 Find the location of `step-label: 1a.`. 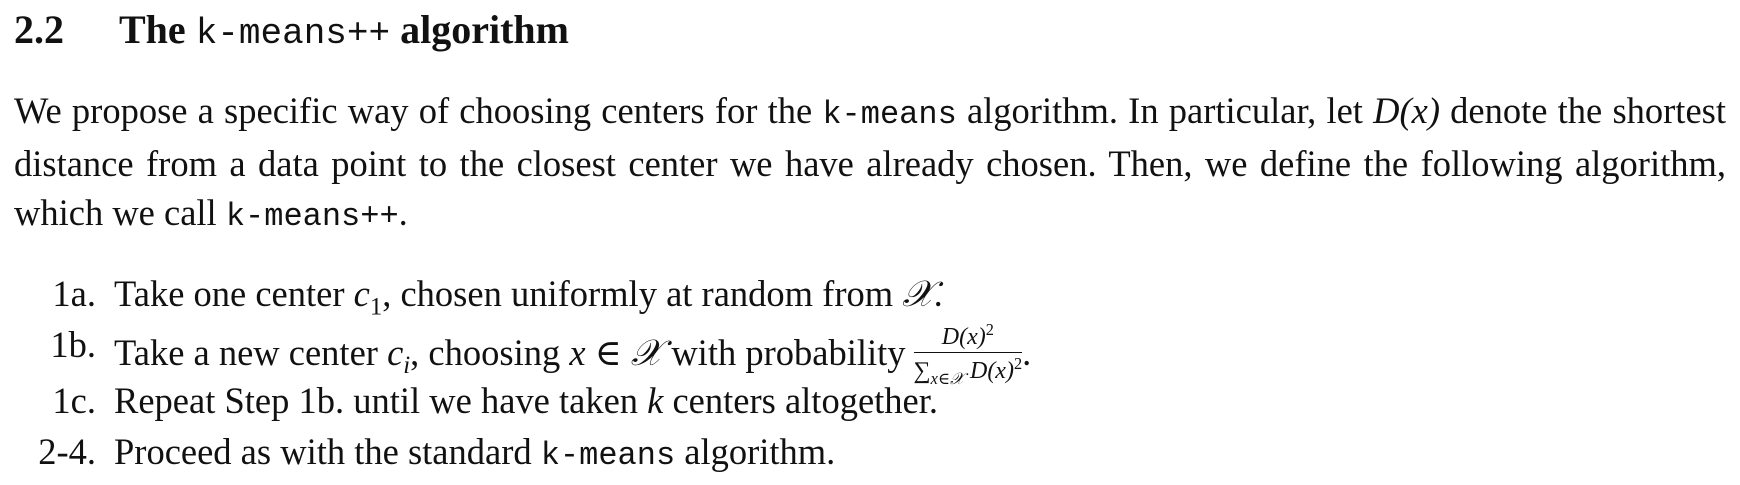

step-label: 1a. is located at coordinates (74, 293).